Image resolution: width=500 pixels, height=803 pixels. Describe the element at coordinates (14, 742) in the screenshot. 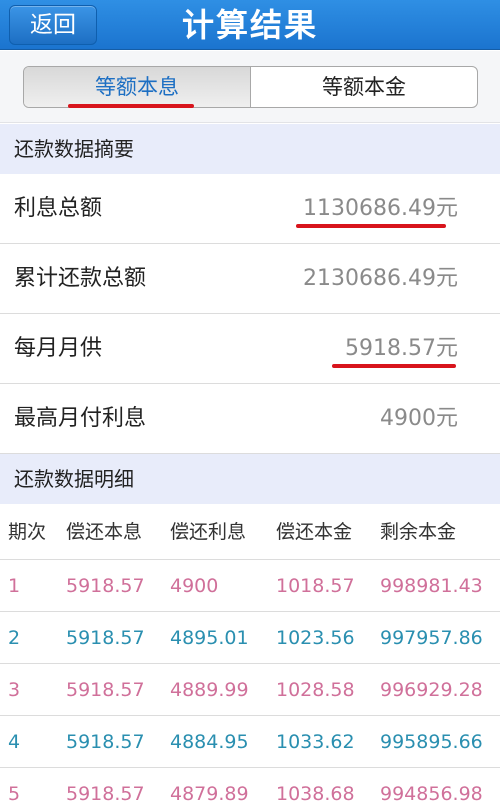

I see `cell-period: 4` at that location.